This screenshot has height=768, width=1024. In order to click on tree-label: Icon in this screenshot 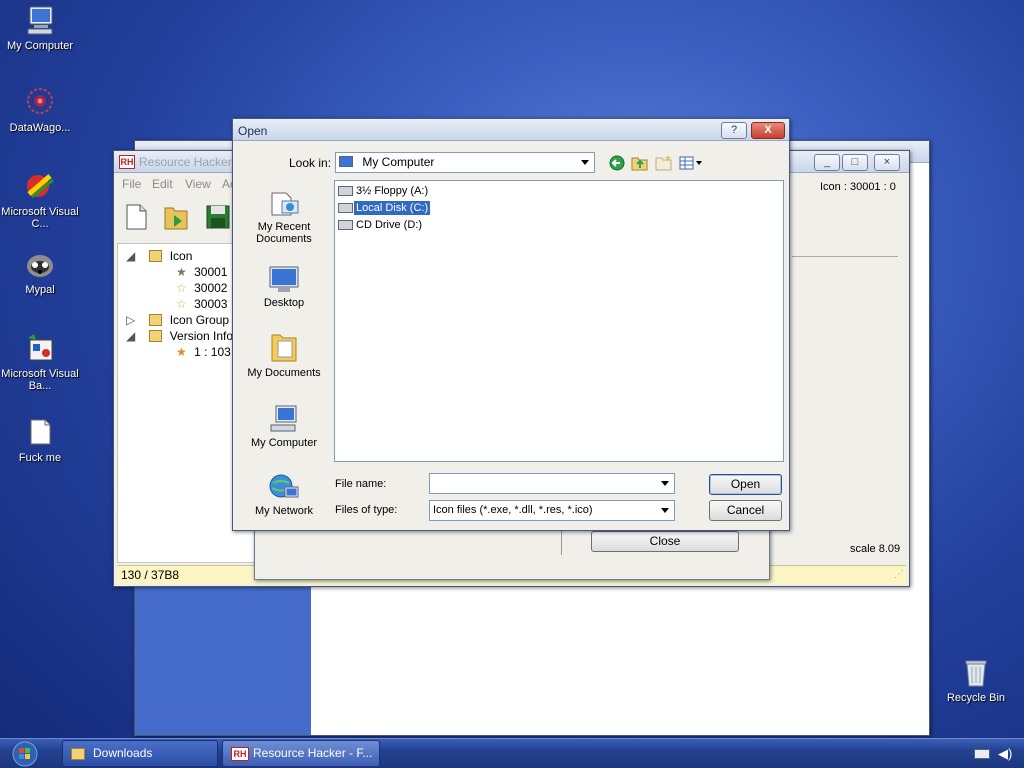, I will do `click(181, 256)`.